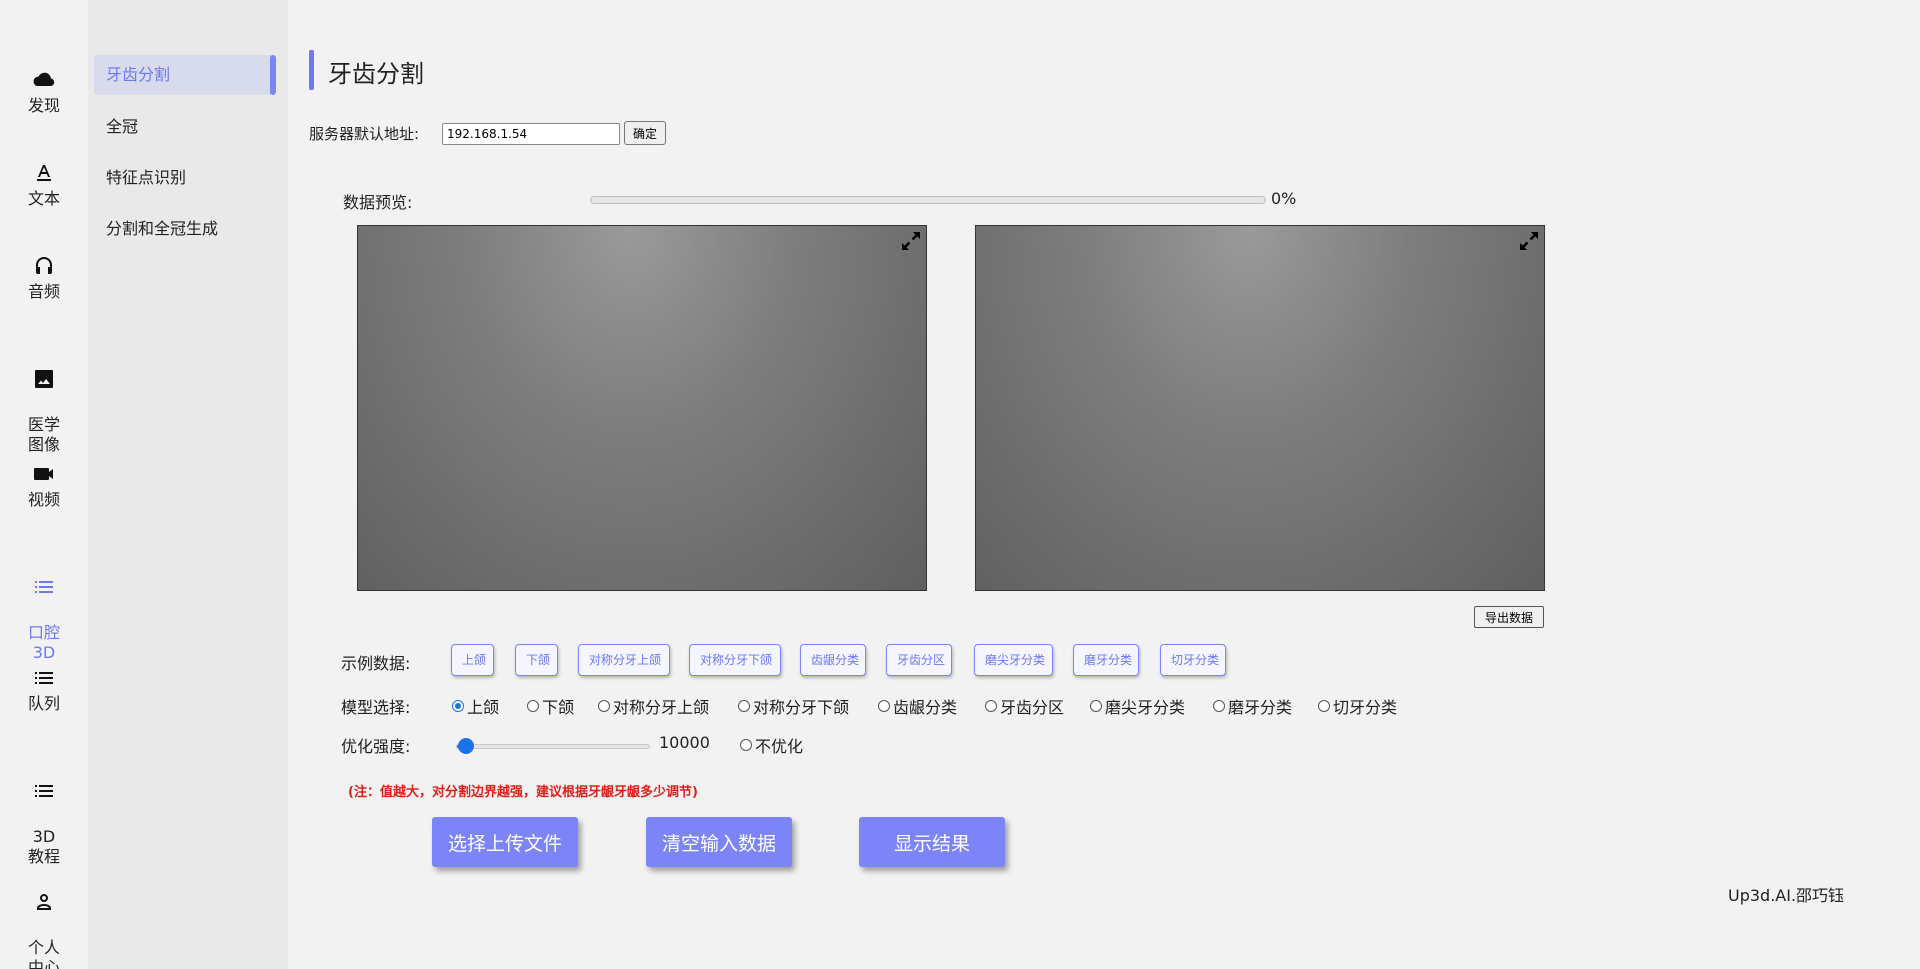 The image size is (1920, 969). Describe the element at coordinates (1365, 707) in the screenshot. I see `radio-label: 切牙分类` at that location.